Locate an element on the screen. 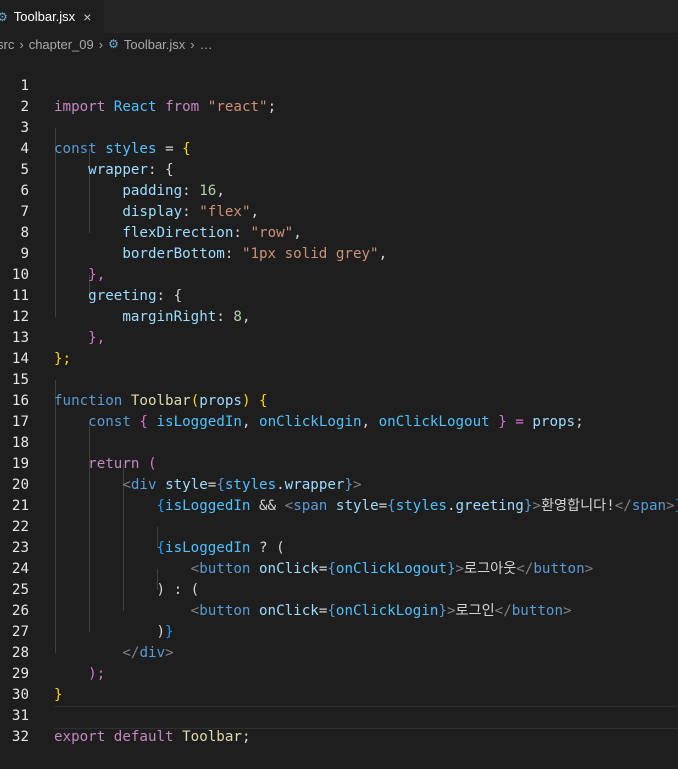 This screenshot has width=678, height=769. code-line: 26 )} is located at coordinates (339, 610).